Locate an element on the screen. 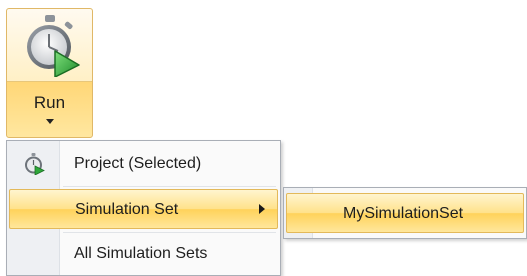  submenu-item-mysimulationset: MySimulationSet is located at coordinates (405, 213).